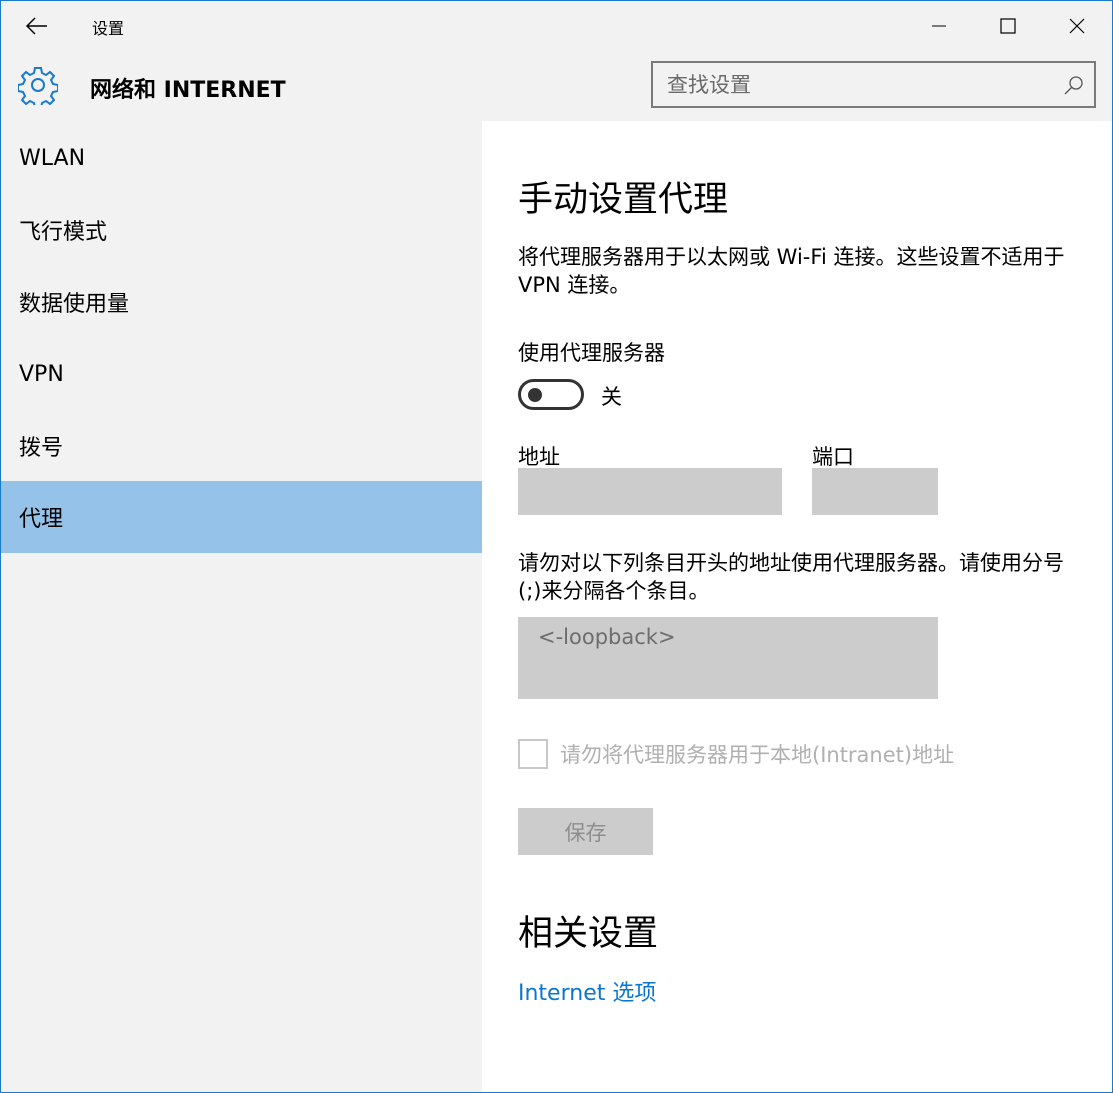 The image size is (1113, 1093). I want to click on sidebar-item-label: 数据使用量, so click(74, 304).